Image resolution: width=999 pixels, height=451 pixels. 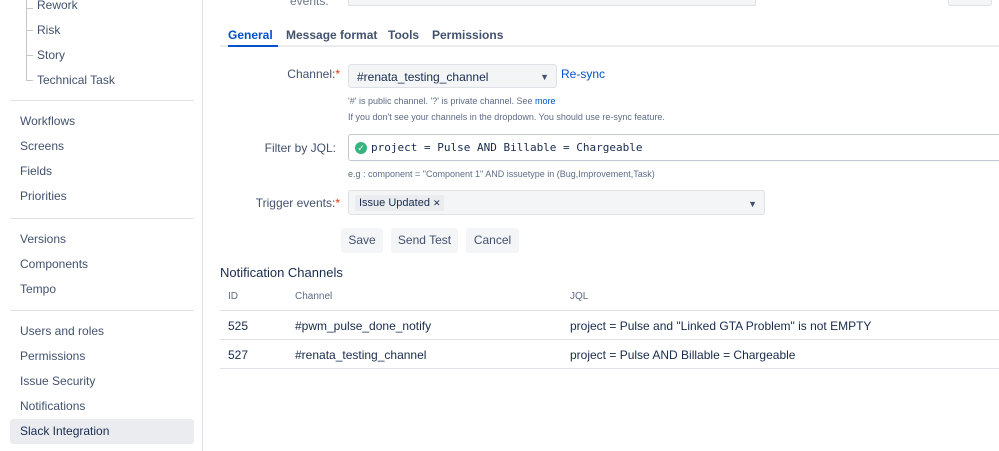 I want to click on send-test-button: Send Test, so click(x=424, y=240).